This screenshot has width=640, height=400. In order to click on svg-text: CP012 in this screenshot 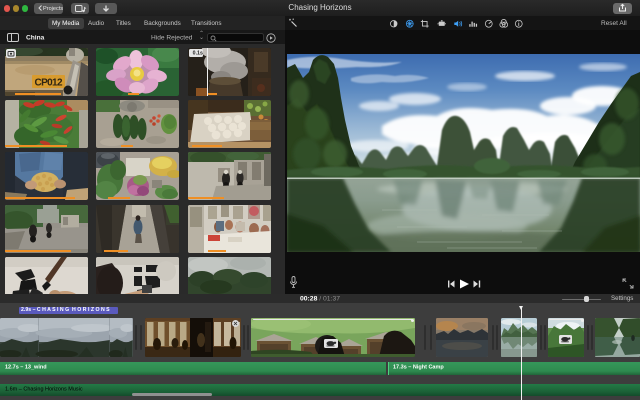, I will do `click(48, 82)`.